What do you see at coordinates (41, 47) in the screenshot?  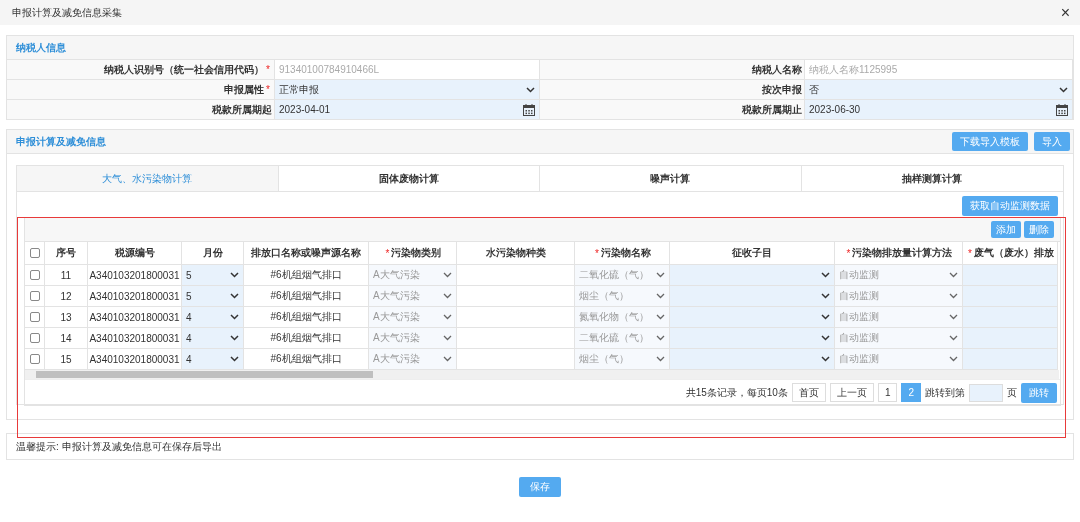 I see `section-title: 纳税人信息` at bounding box center [41, 47].